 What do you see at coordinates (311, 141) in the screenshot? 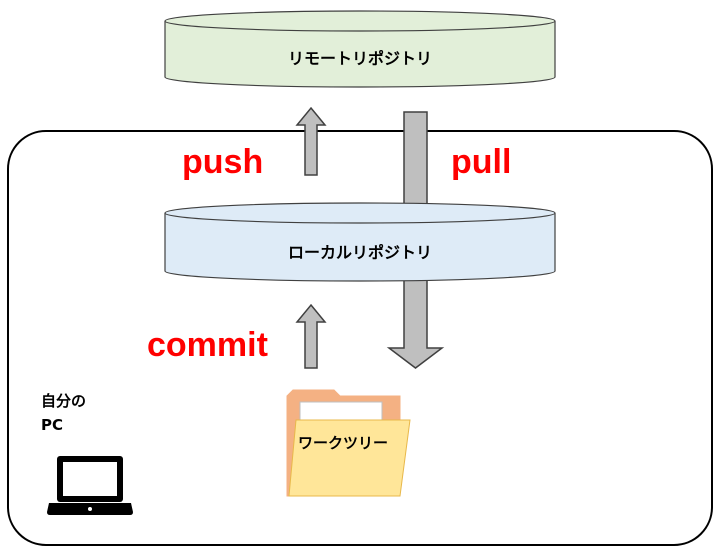
I see `push-arrow` at bounding box center [311, 141].